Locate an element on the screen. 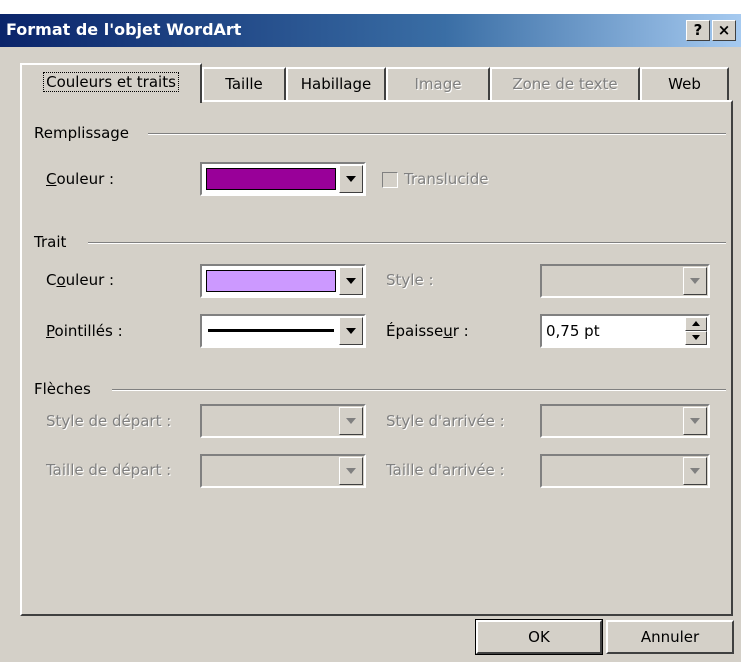 The width and height of the screenshot is (741, 662). ok-button: OK is located at coordinates (539, 637).